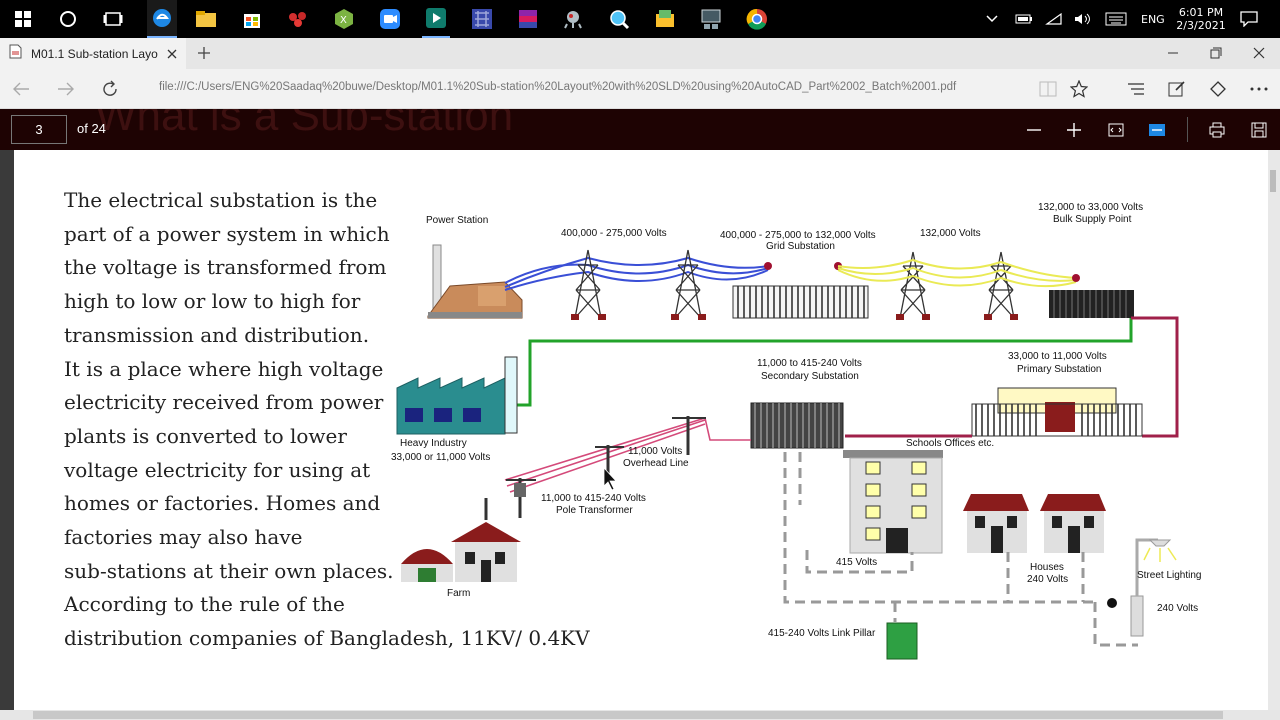  What do you see at coordinates (461, 552) in the screenshot?
I see `farm-graphic` at bounding box center [461, 552].